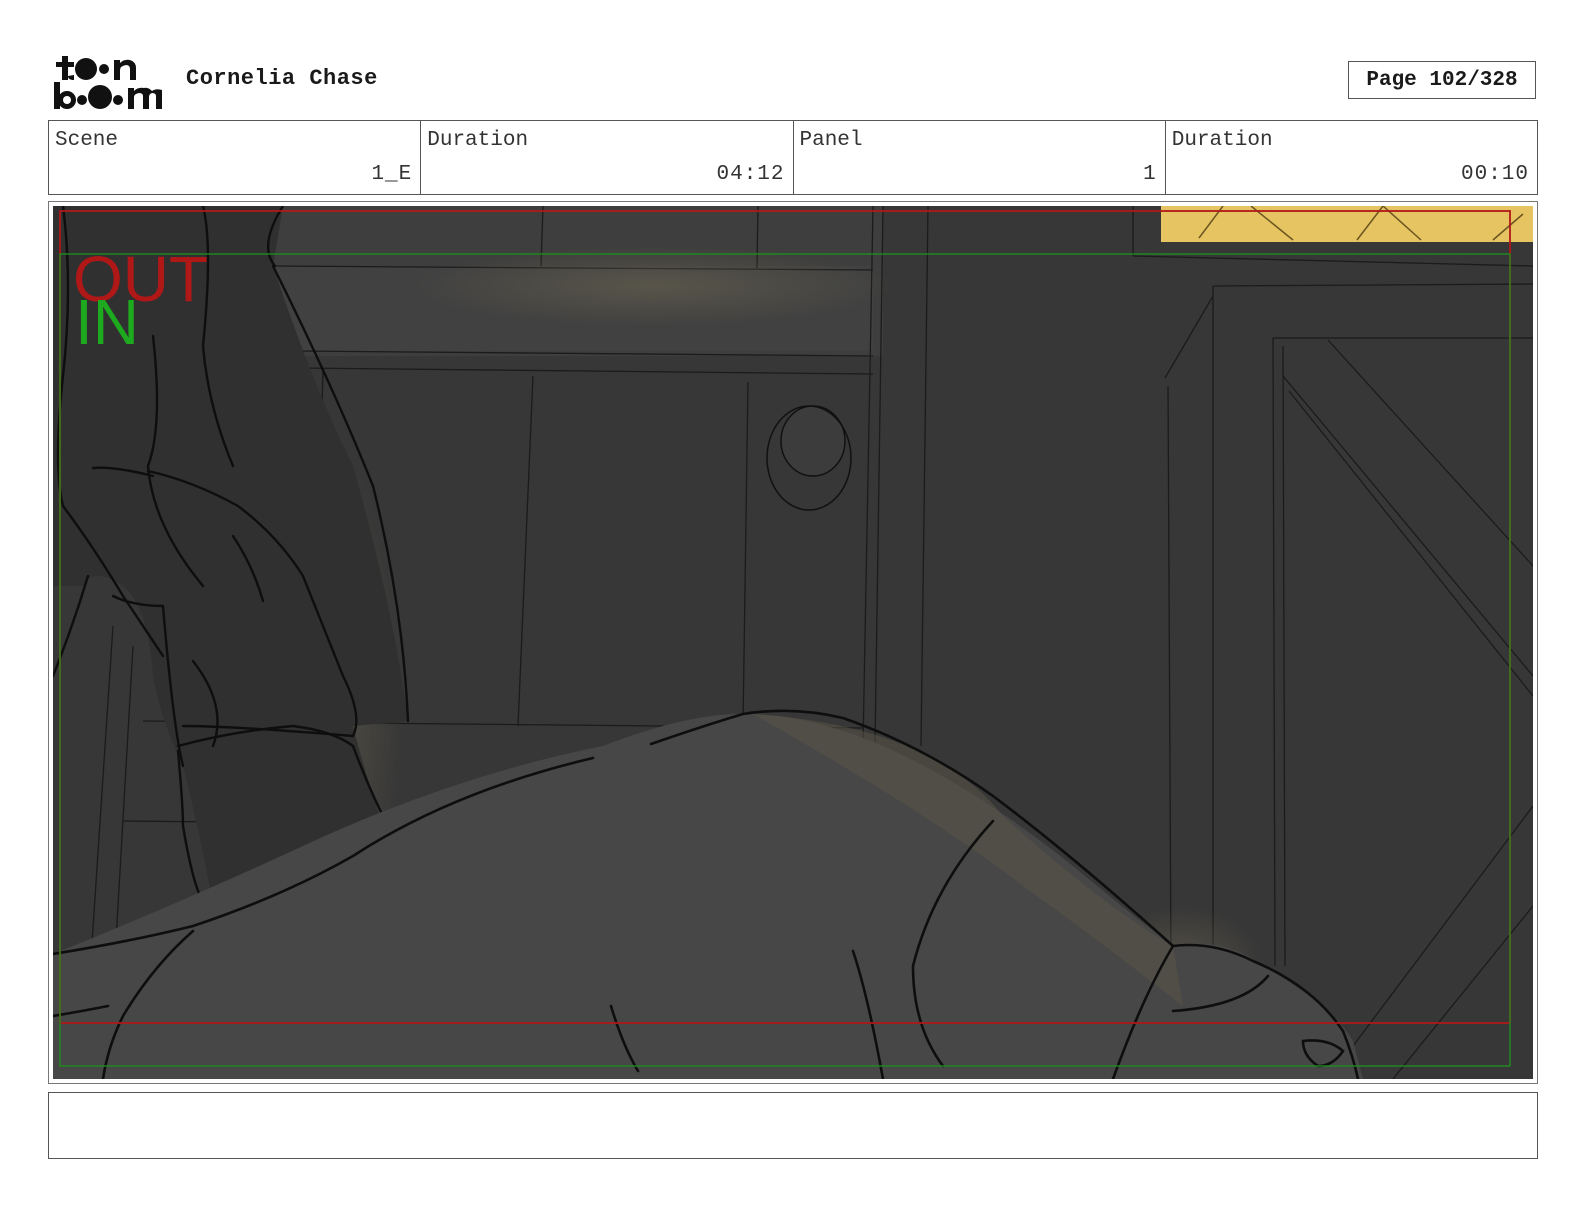 The width and height of the screenshot is (1584, 1224). What do you see at coordinates (392, 174) in the screenshot?
I see `scene-value: 1_E` at bounding box center [392, 174].